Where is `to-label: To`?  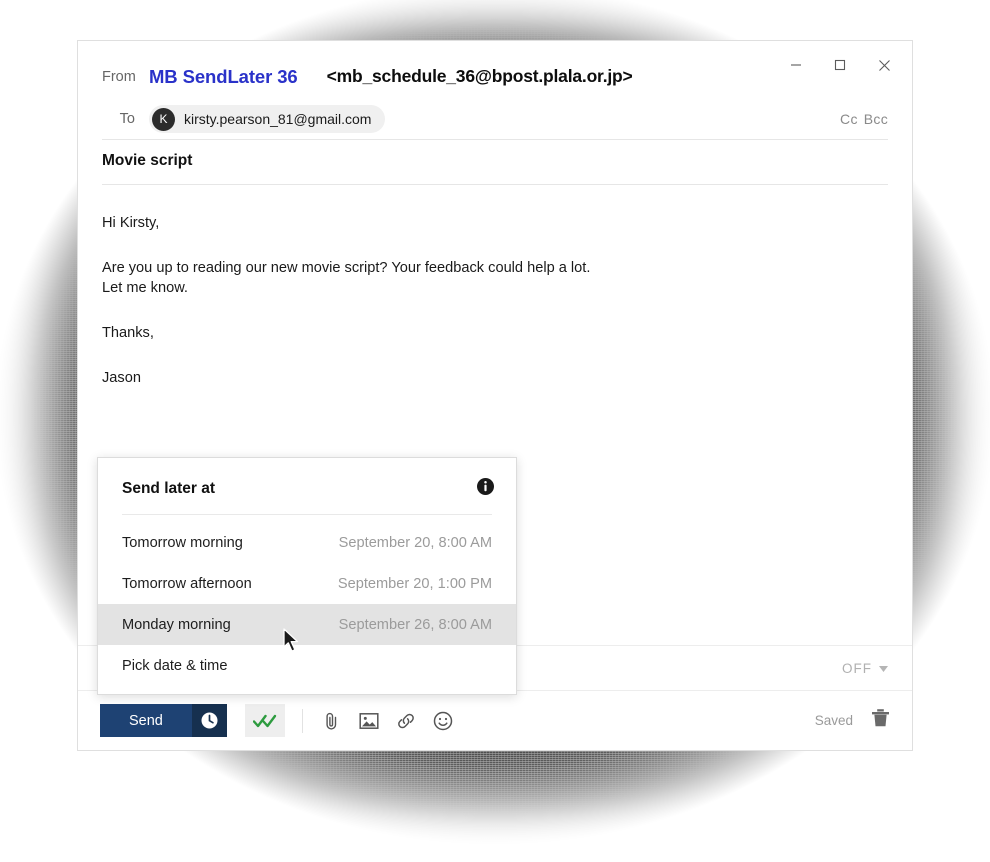 to-label: To is located at coordinates (127, 119).